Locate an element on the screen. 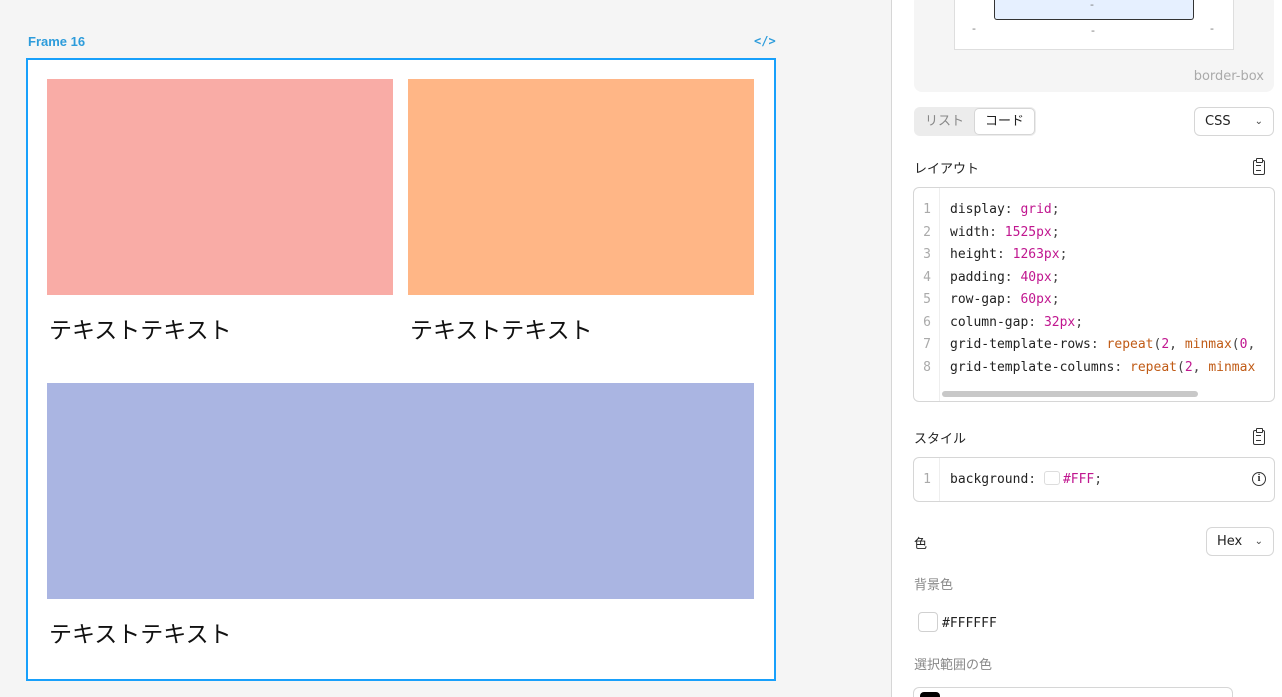 The height and width of the screenshot is (697, 1282). code-line: 2 width: 1525px; is located at coordinates (987, 233).